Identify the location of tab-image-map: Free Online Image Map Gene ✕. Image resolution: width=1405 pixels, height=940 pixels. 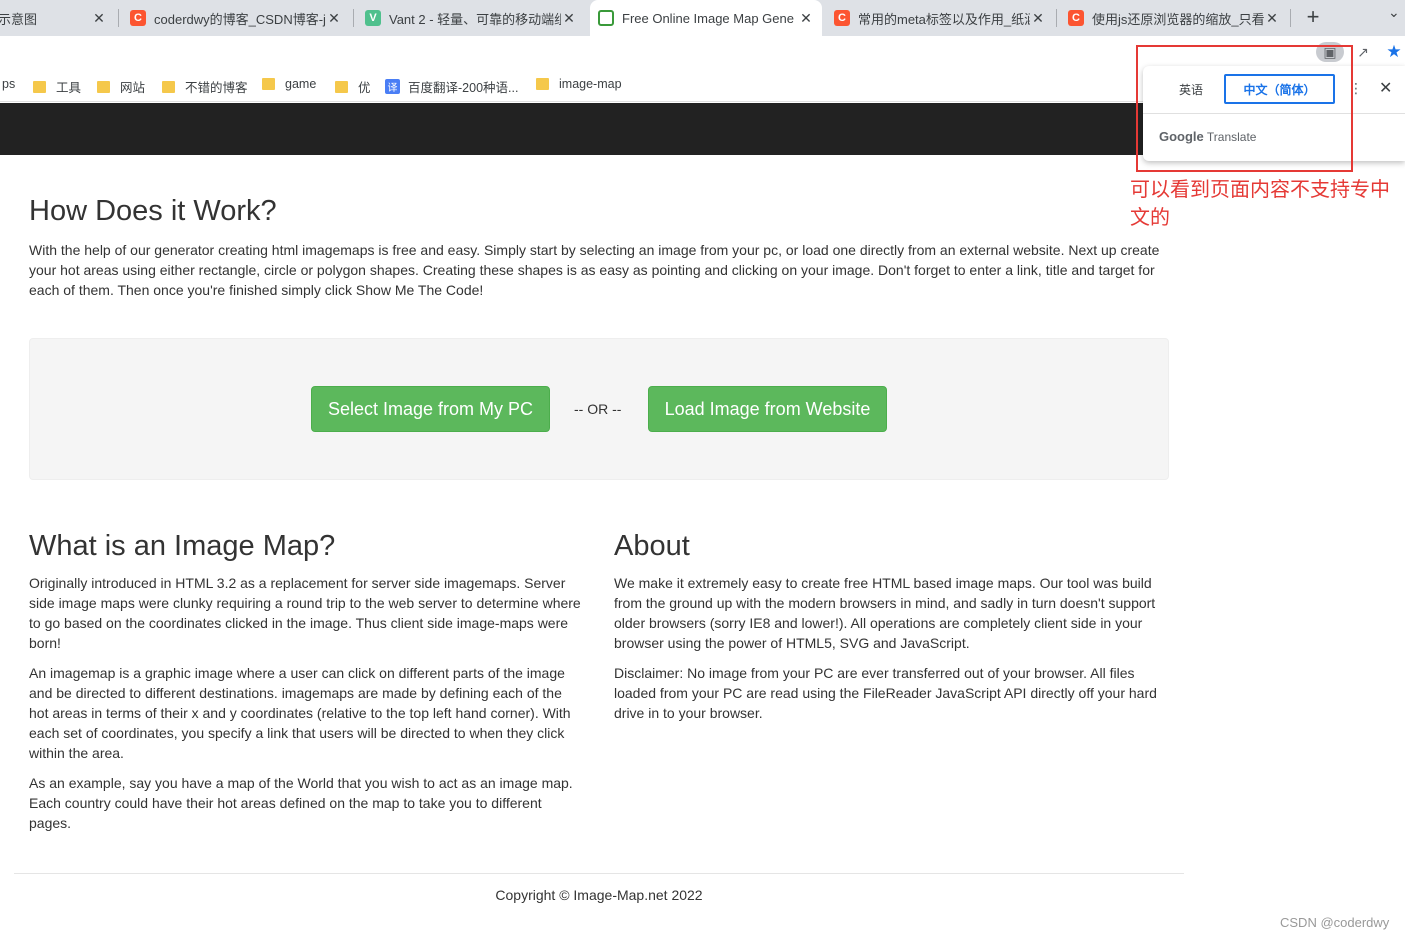
(706, 18).